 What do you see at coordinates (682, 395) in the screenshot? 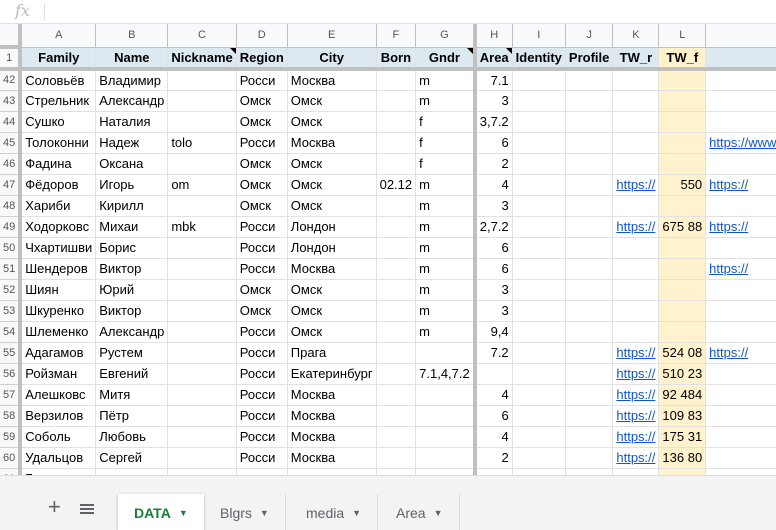
I see `table-cell: 92 484` at bounding box center [682, 395].